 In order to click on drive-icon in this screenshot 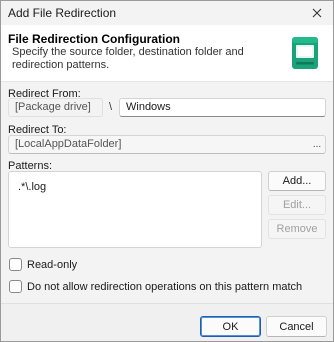, I will do `click(305, 53)`.